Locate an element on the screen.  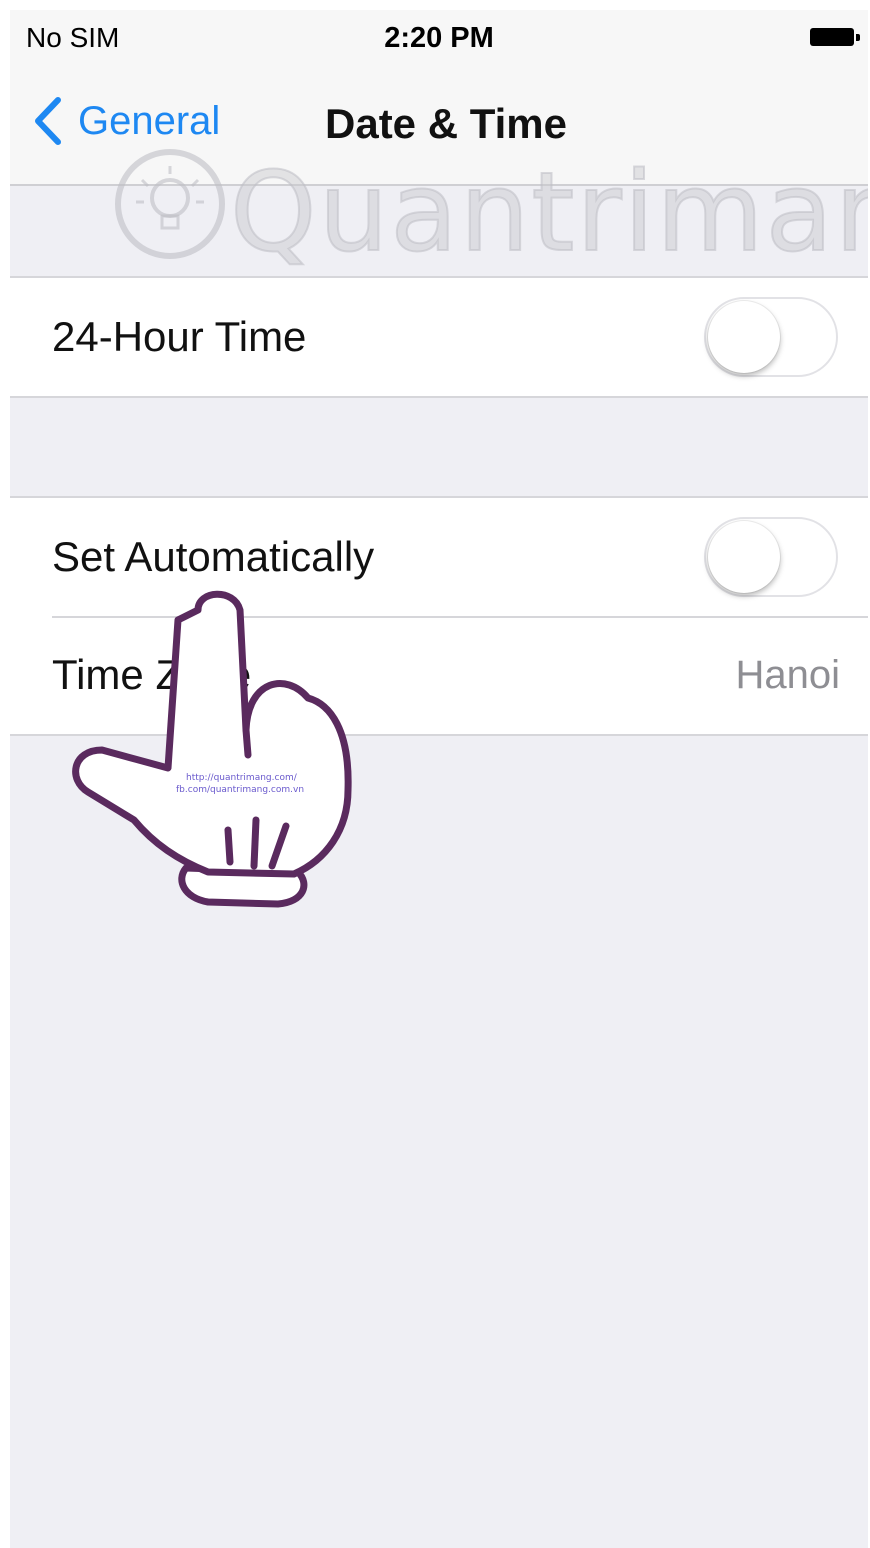
row-24-hour-time: 24-Hour Time is located at coordinates (439, 337).